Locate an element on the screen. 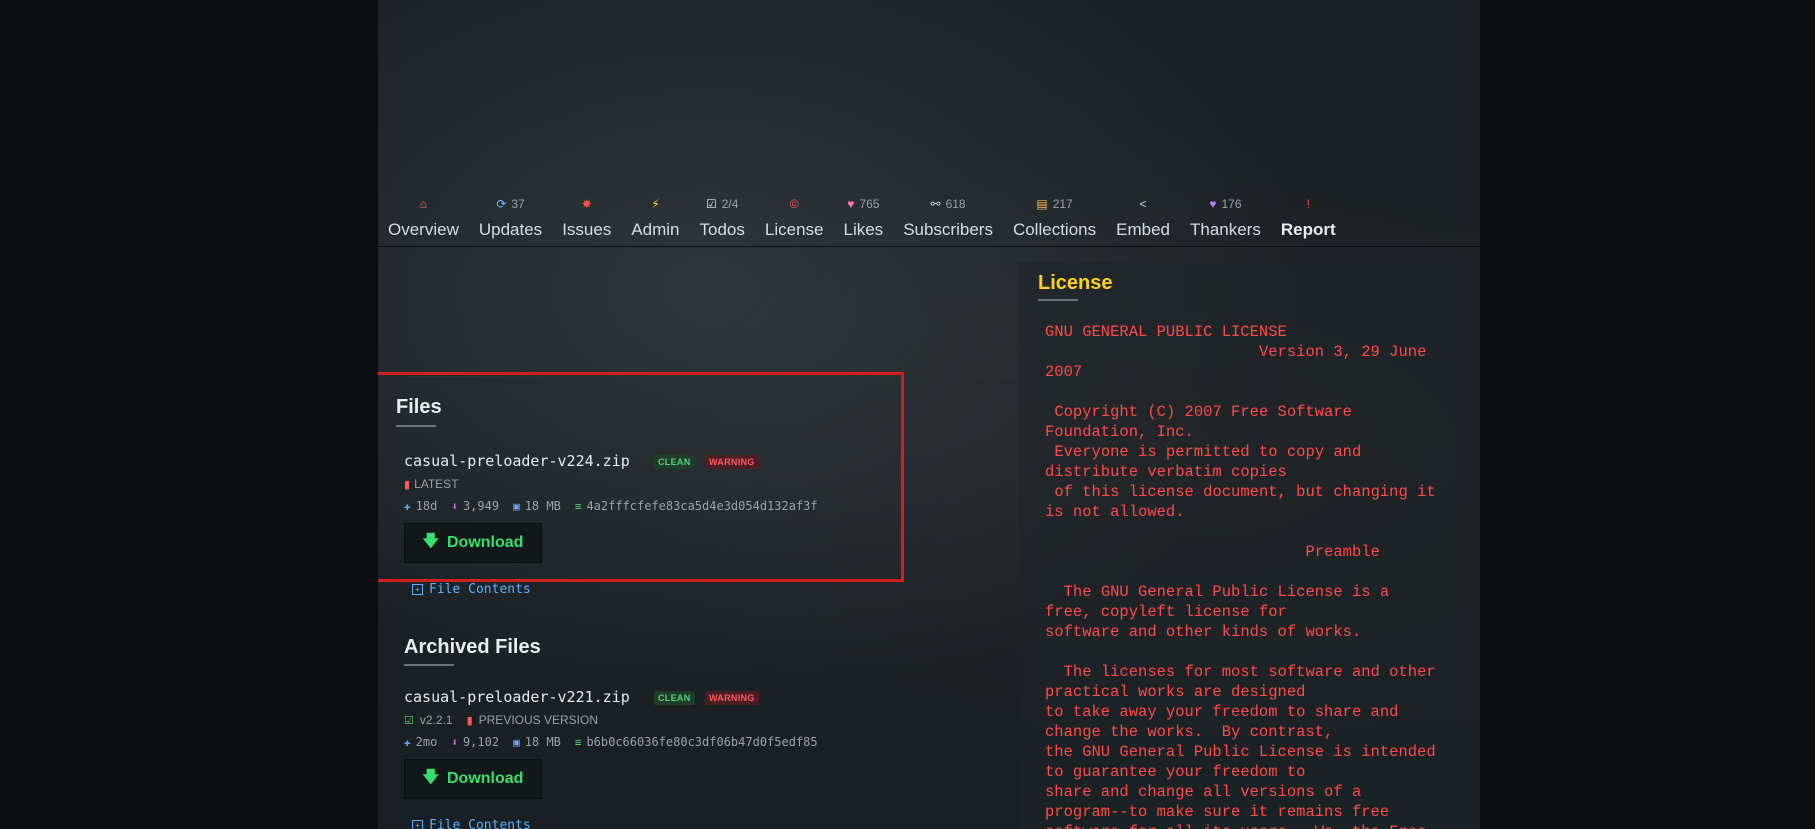 This screenshot has width=1815, height=829. embed-icon: < is located at coordinates (1143, 204).